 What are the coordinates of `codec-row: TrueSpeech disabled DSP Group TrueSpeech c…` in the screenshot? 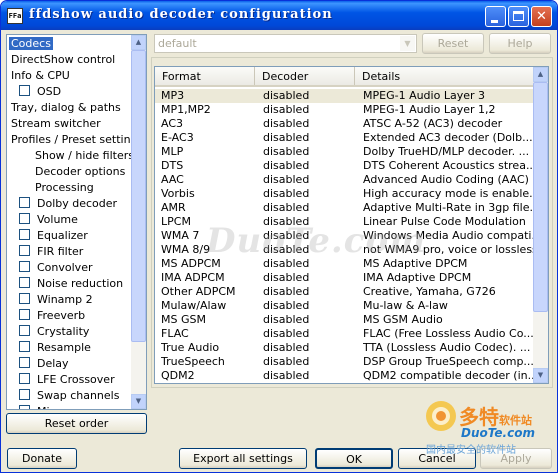 It's located at (344, 362).